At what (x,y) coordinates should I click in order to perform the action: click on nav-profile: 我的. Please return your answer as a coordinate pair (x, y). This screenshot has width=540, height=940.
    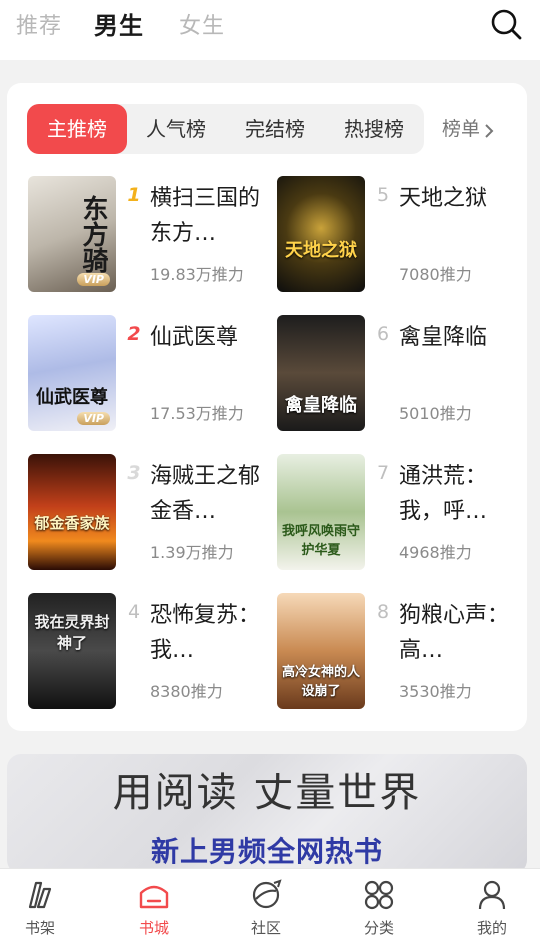
    Looking at the image, I should click on (489, 904).